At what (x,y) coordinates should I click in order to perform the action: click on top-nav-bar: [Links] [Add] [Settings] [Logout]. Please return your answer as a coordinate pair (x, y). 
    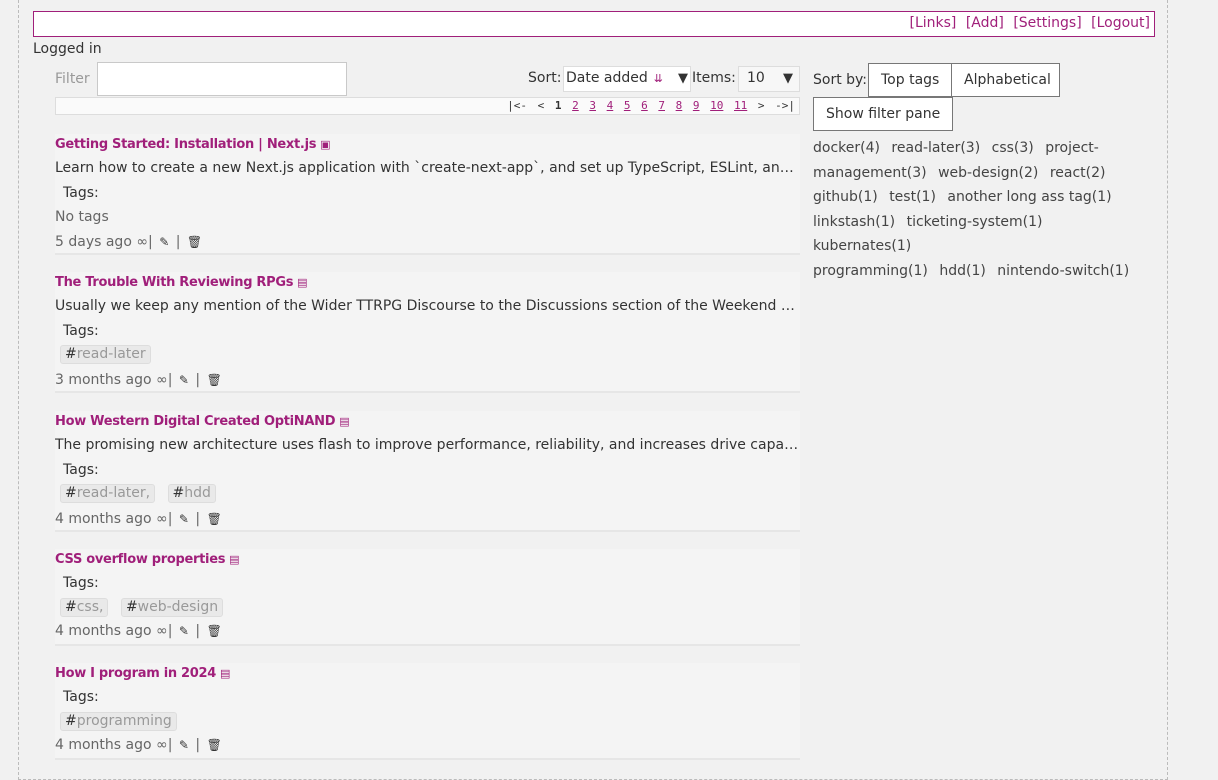
    Looking at the image, I should click on (594, 24).